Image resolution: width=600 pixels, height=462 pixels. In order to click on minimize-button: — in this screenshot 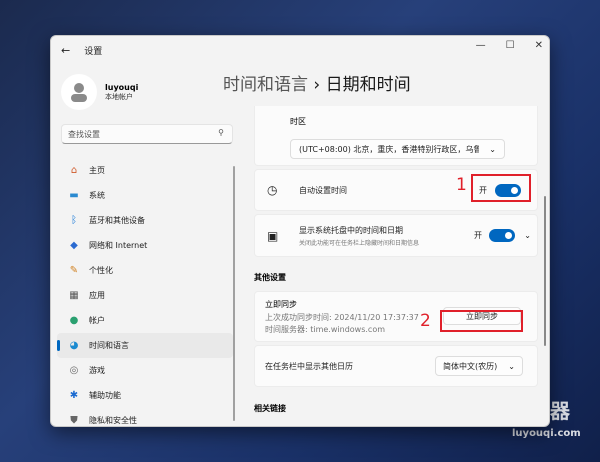, I will do `click(481, 45)`.